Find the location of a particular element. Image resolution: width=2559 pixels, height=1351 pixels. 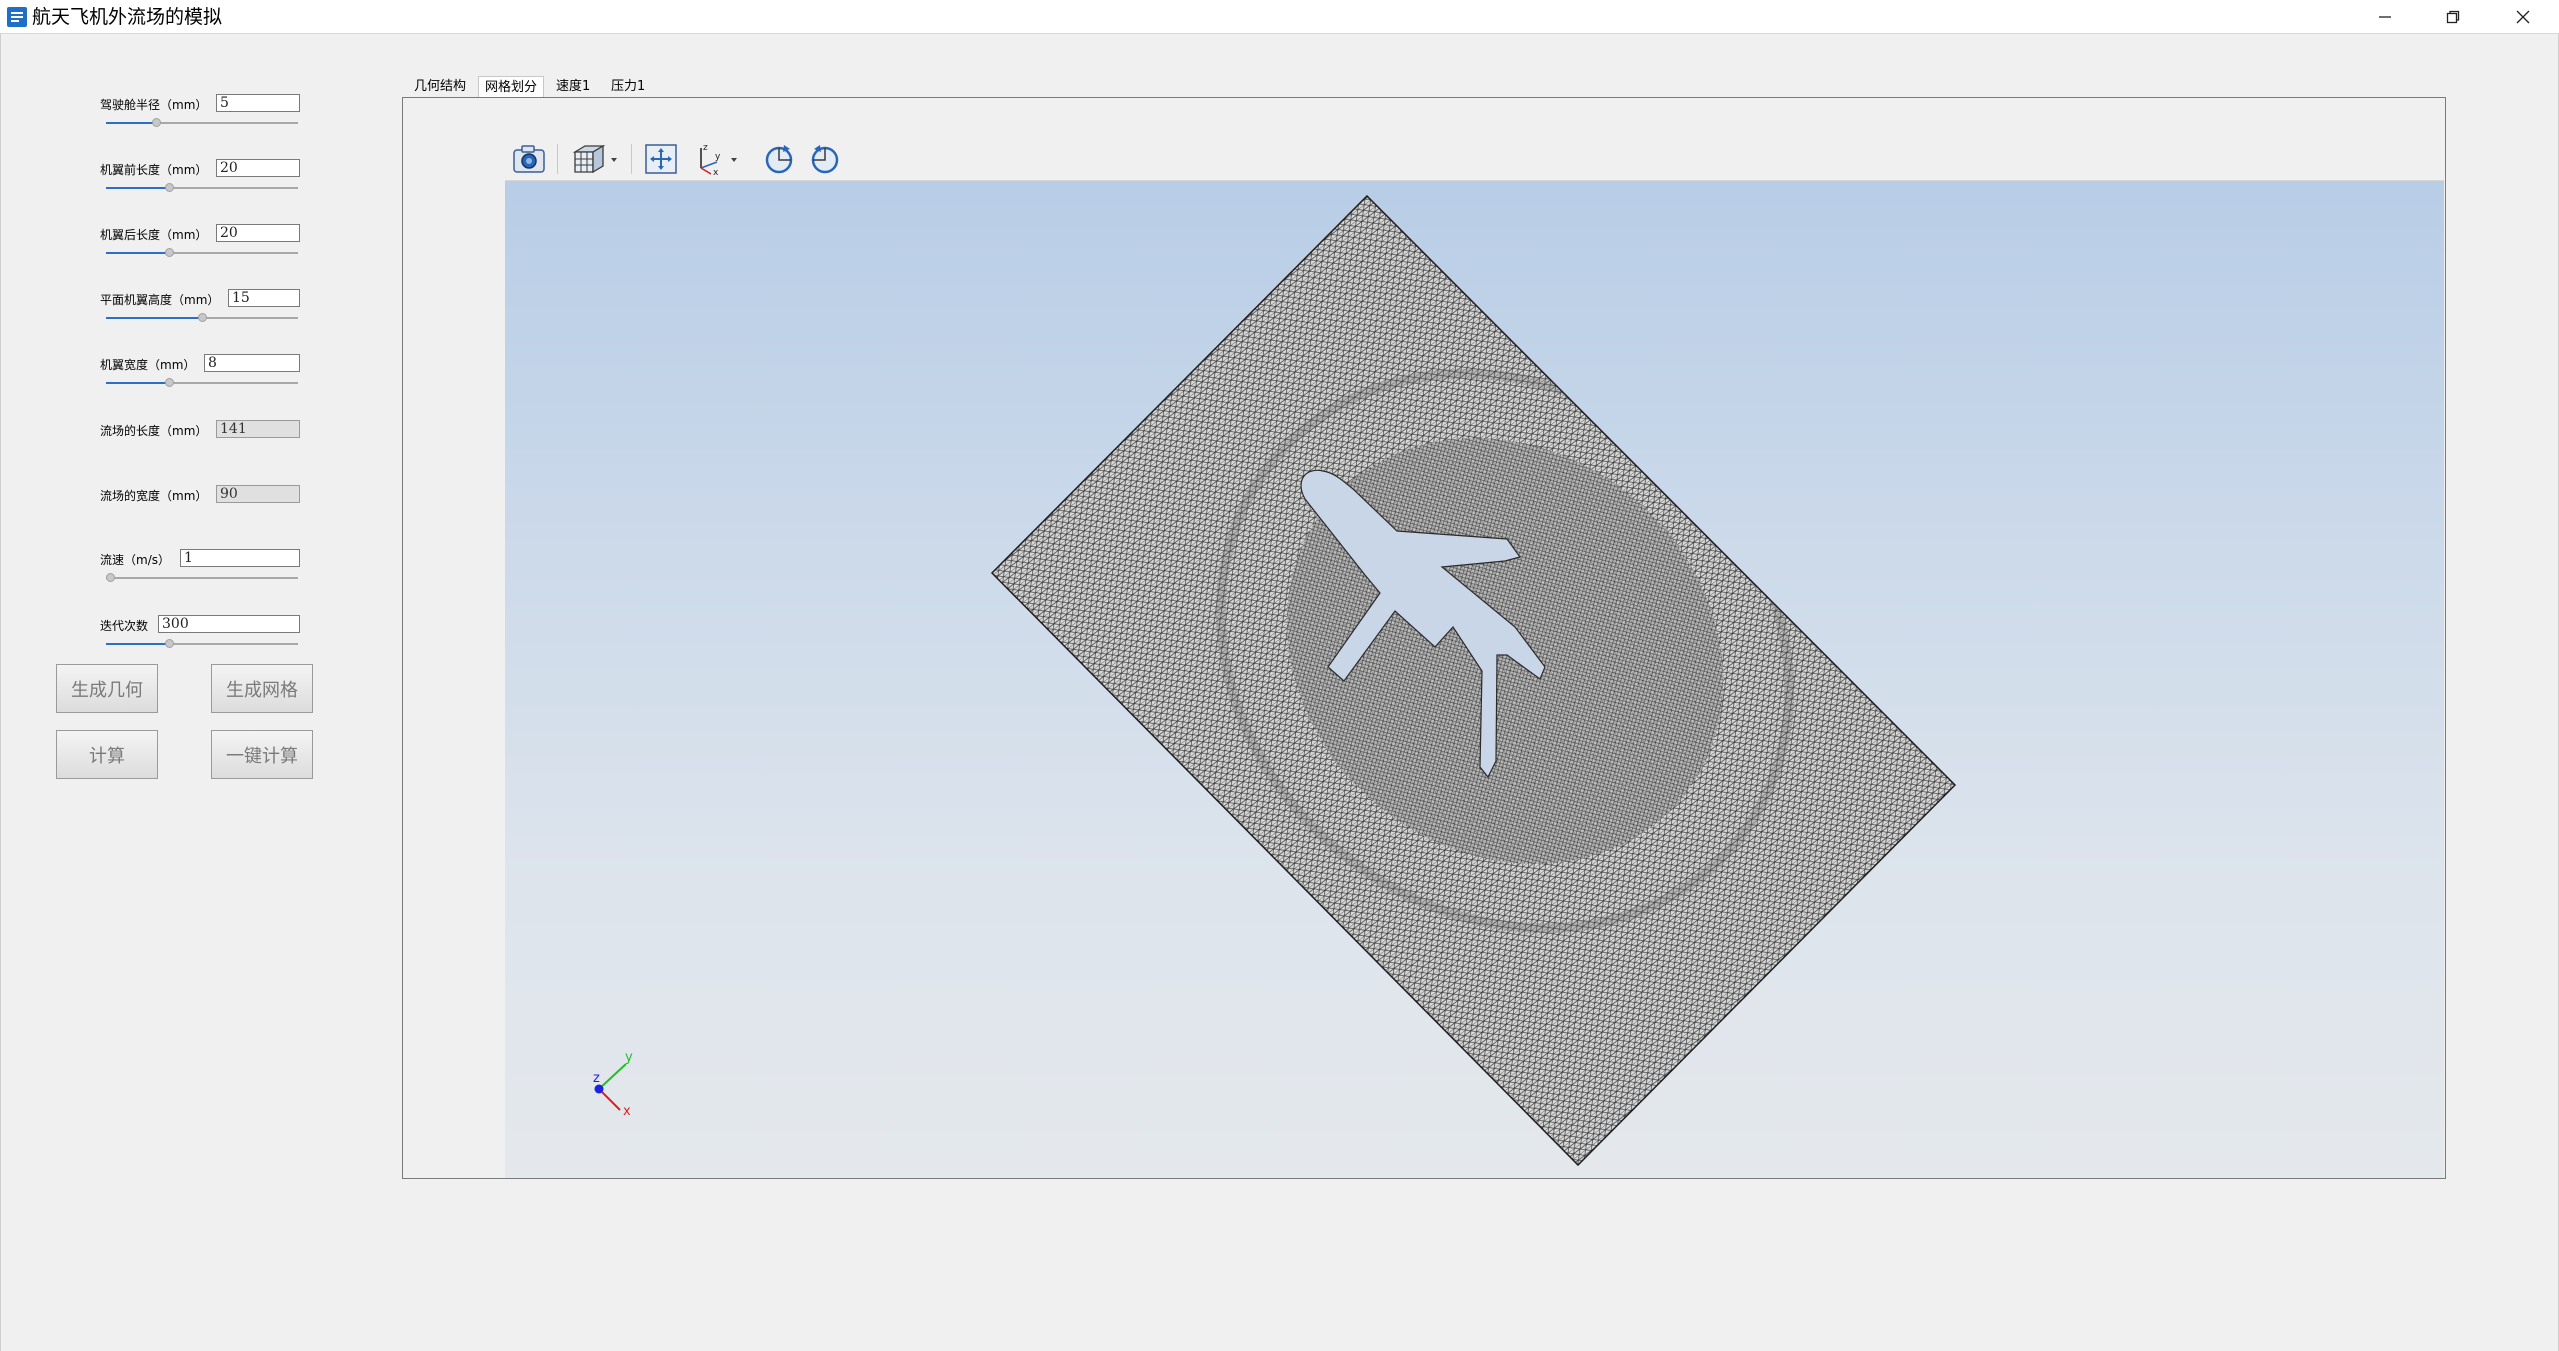

restore-icon is located at coordinates (2453, 16).